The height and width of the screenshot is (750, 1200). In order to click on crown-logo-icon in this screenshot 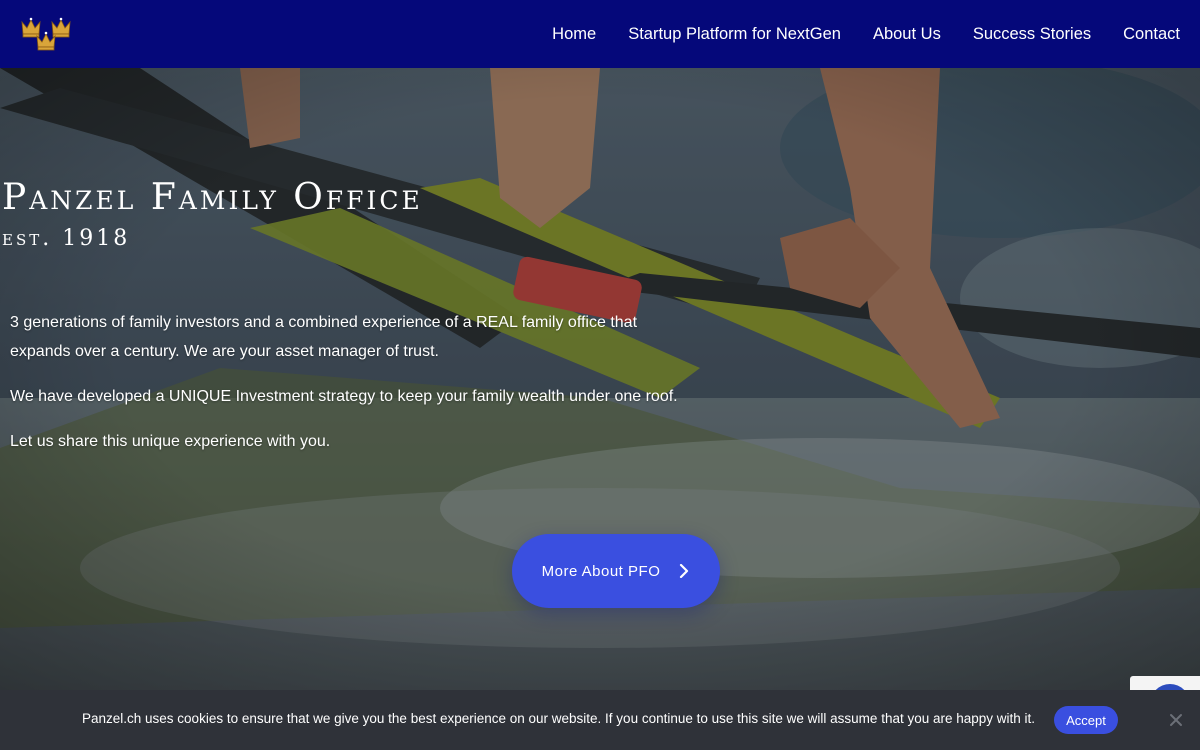, I will do `click(50, 33)`.